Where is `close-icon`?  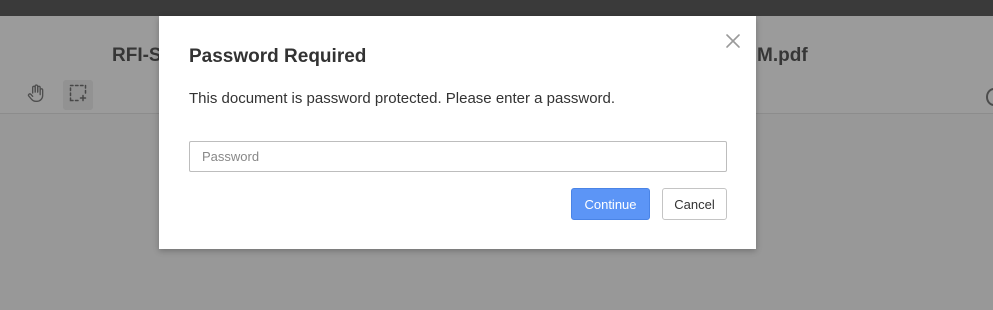 close-icon is located at coordinates (733, 41).